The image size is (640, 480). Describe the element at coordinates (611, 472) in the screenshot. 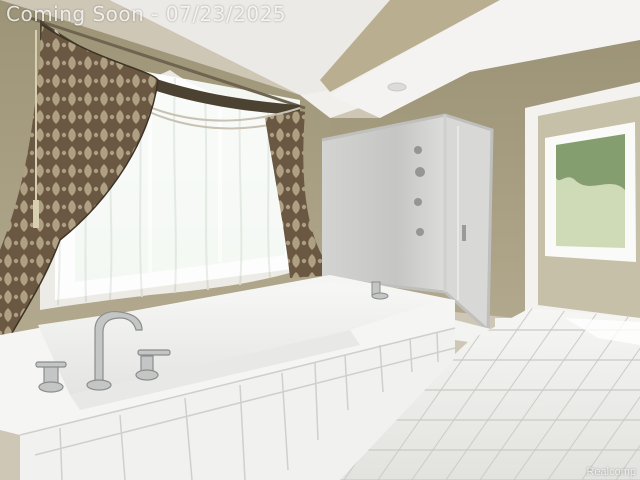

I see `realcomp-watermark: Realcomp` at that location.